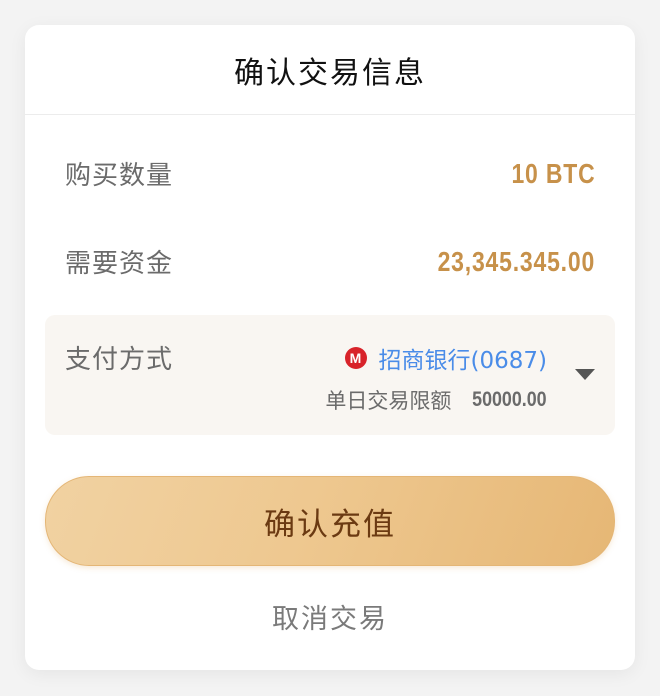 Image resolution: width=660 pixels, height=696 pixels. I want to click on funds-value: 23,345.345.00, so click(516, 261).